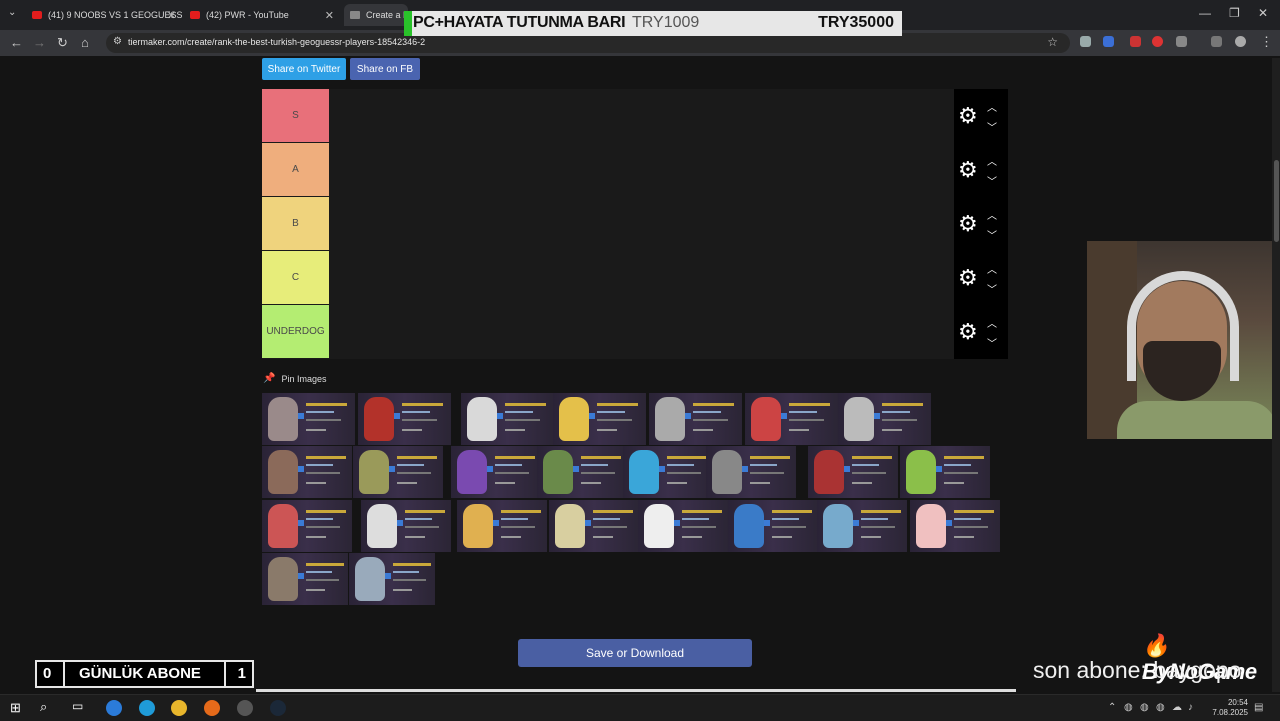  Describe the element at coordinates (115, 15) in the screenshot. I see `tab-title: (41) 9 NOOBS VS 1 GEOGUESSR` at that location.